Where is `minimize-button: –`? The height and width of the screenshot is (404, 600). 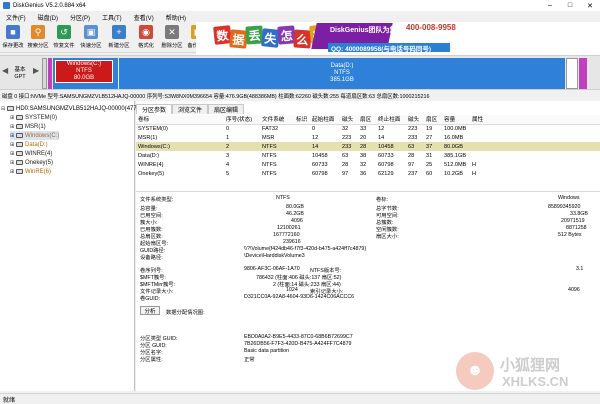
minimize-button: – is located at coordinates (550, 5).